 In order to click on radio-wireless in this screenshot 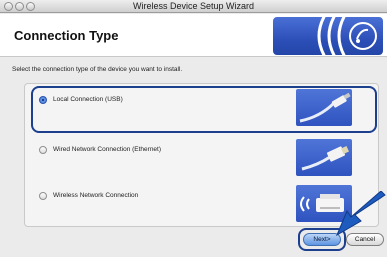, I will do `click(43, 196)`.